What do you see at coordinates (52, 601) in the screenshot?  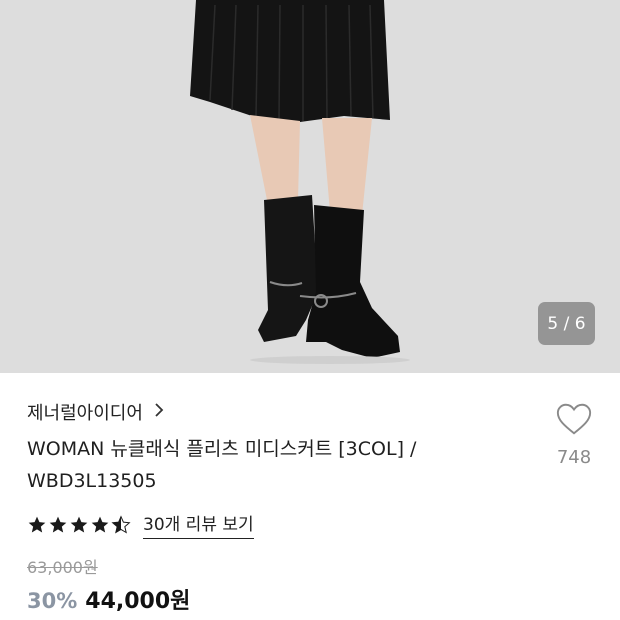 I see `discount-rate: 30%` at bounding box center [52, 601].